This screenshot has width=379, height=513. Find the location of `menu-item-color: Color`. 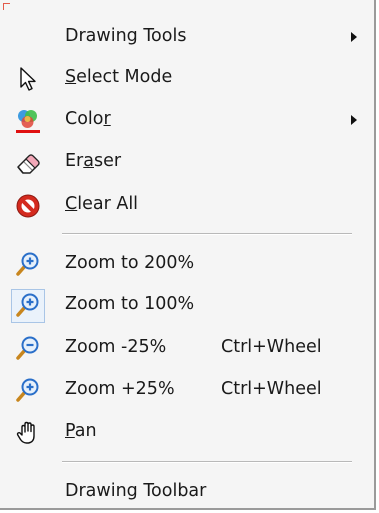

menu-item-color: Color is located at coordinates (186, 120).